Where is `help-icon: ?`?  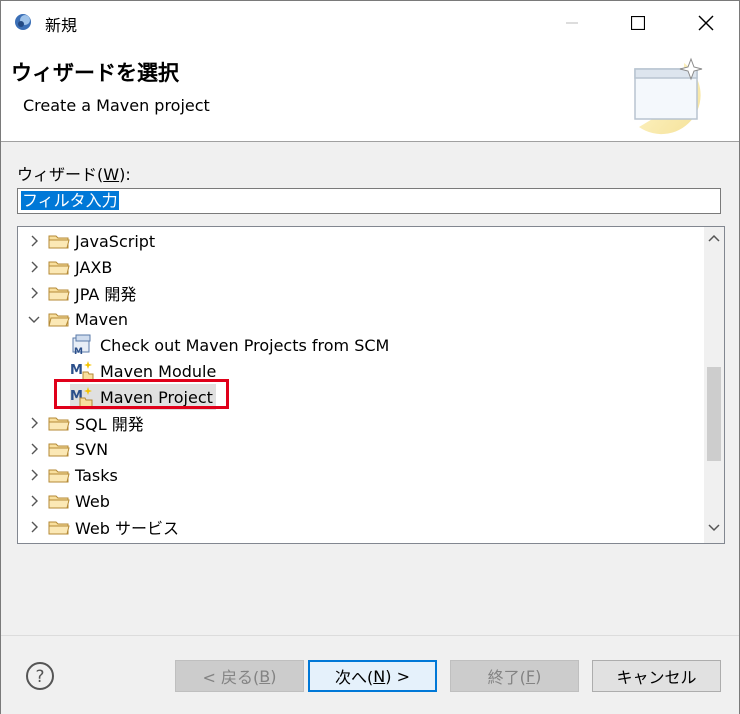
help-icon: ? is located at coordinates (40, 676).